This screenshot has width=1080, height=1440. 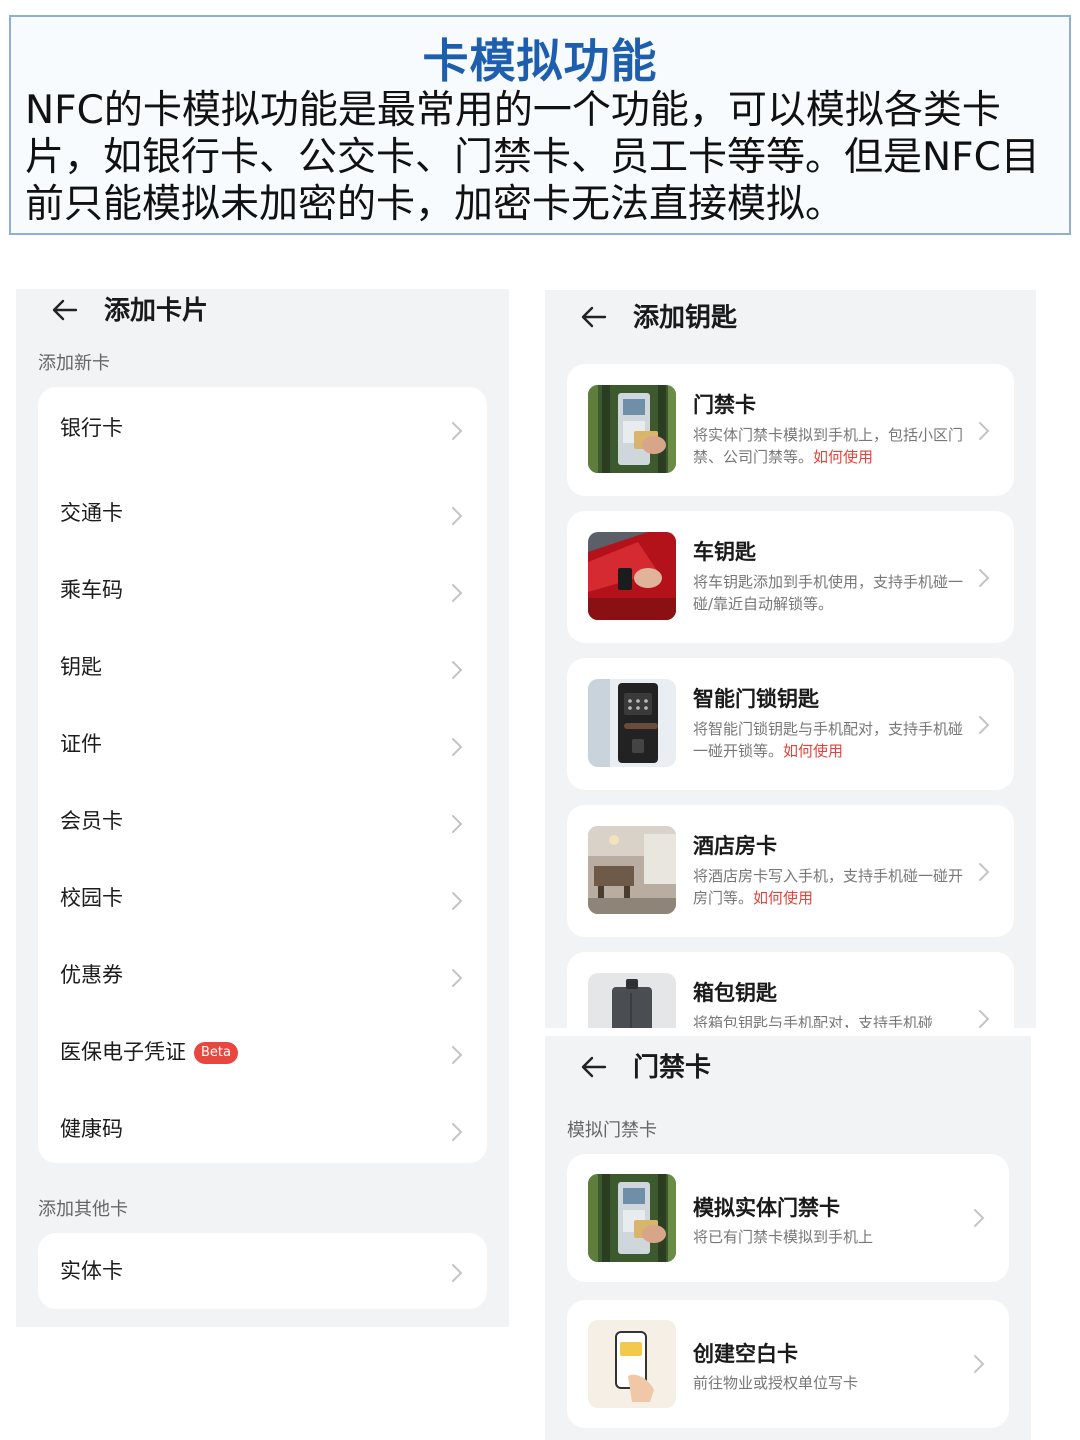 I want to click on list-item-label: 证件, so click(x=81, y=744).